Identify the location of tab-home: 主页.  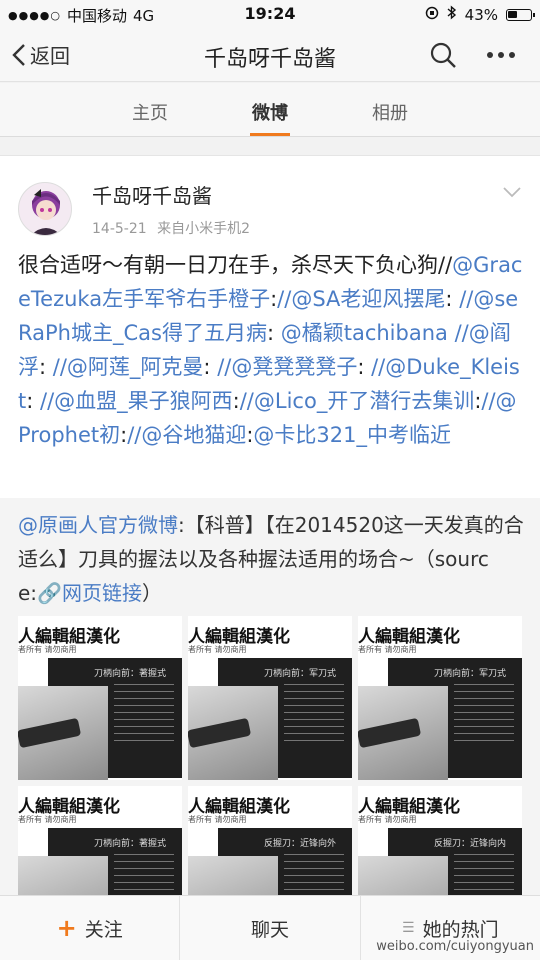
(150, 109).